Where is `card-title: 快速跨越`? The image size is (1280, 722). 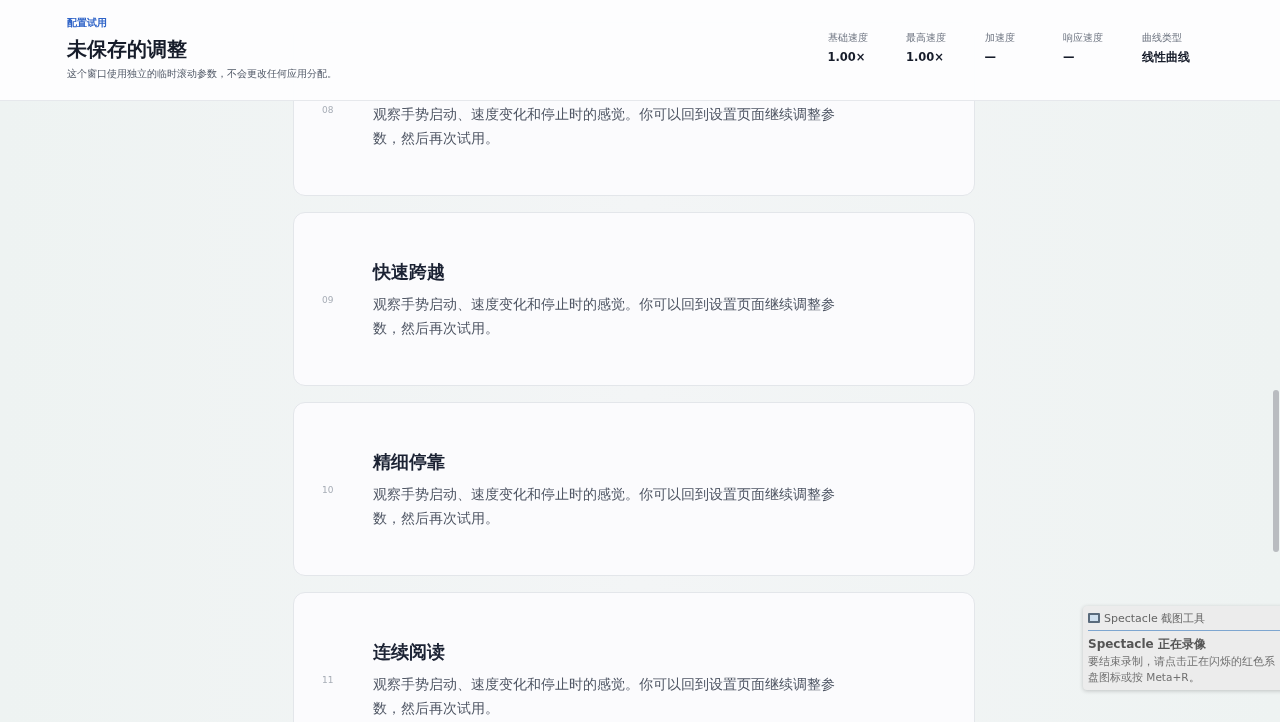
card-title: 快速跨越 is located at coordinates (409, 272).